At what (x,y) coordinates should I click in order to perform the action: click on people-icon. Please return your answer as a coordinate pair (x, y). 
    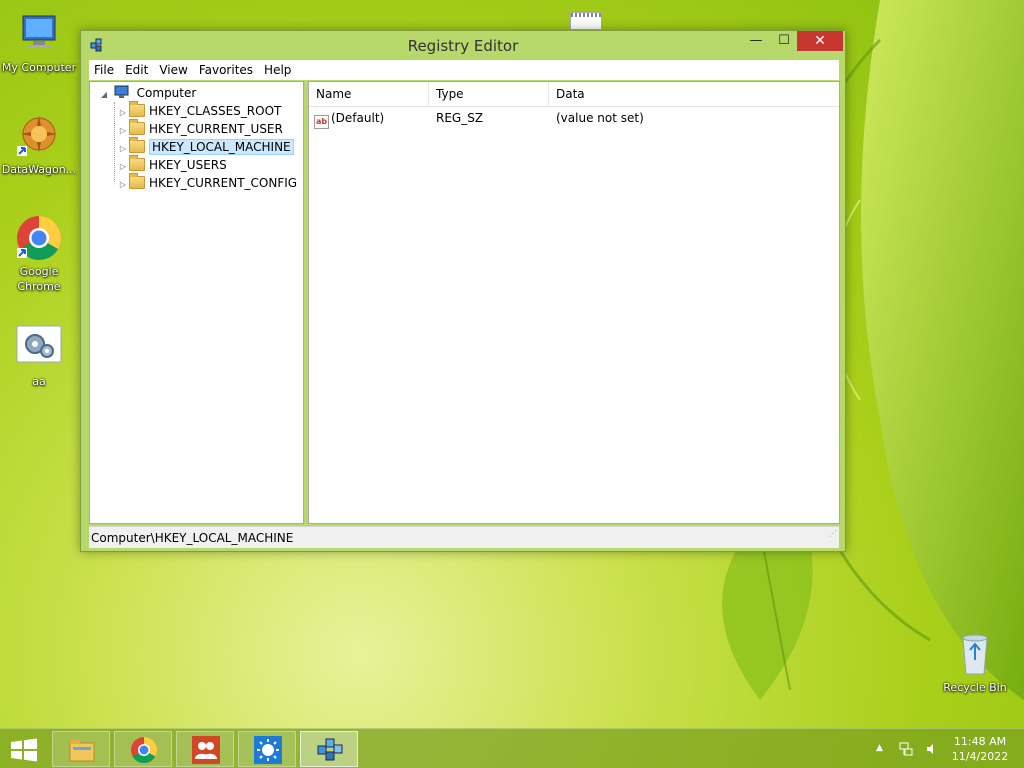
    Looking at the image, I should click on (206, 750).